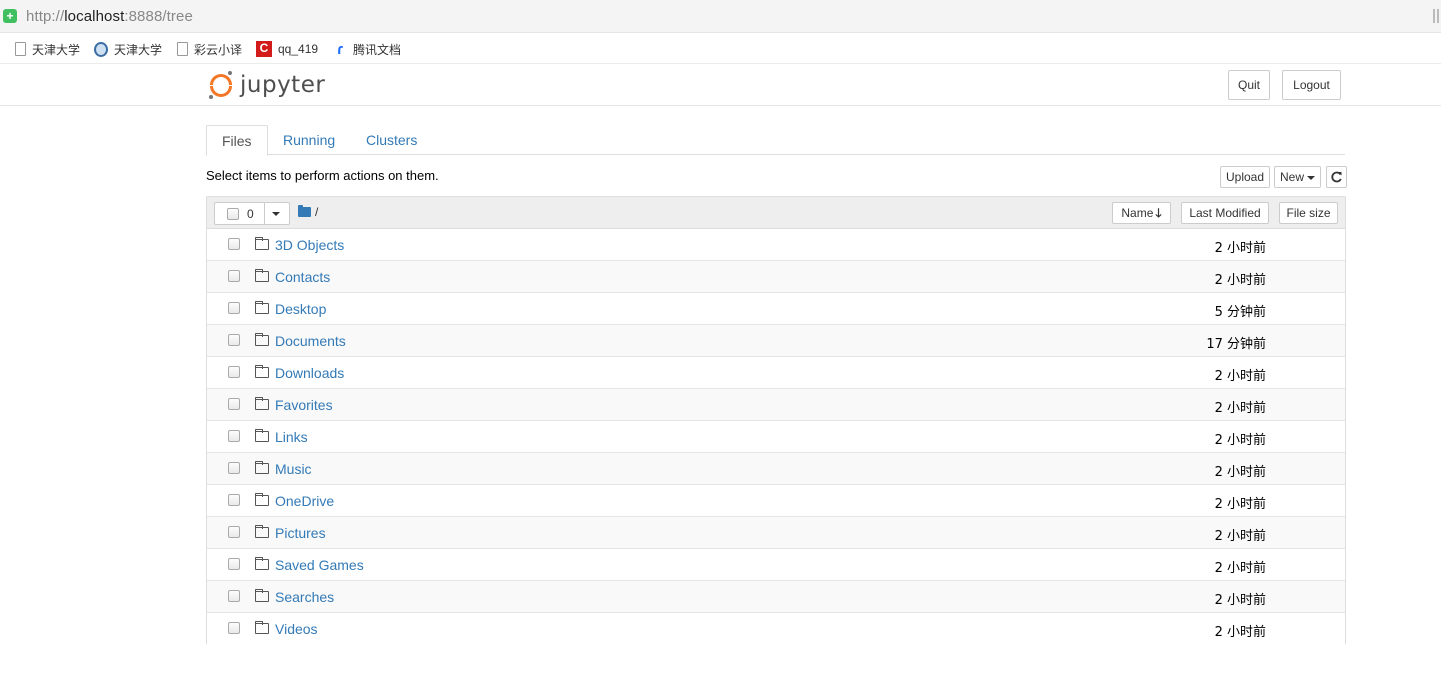 This screenshot has width=1441, height=674. I want to click on table-row: 3D Objects 2 小时前, so click(776, 245).